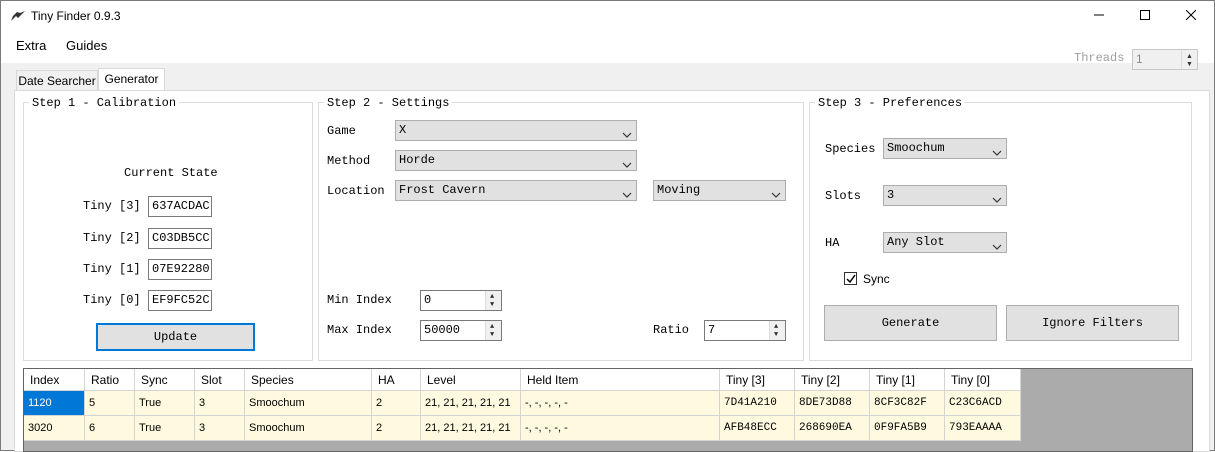 The height and width of the screenshot is (452, 1215). What do you see at coordinates (983, 380) in the screenshot?
I see `column-header: Tiny [0]` at bounding box center [983, 380].